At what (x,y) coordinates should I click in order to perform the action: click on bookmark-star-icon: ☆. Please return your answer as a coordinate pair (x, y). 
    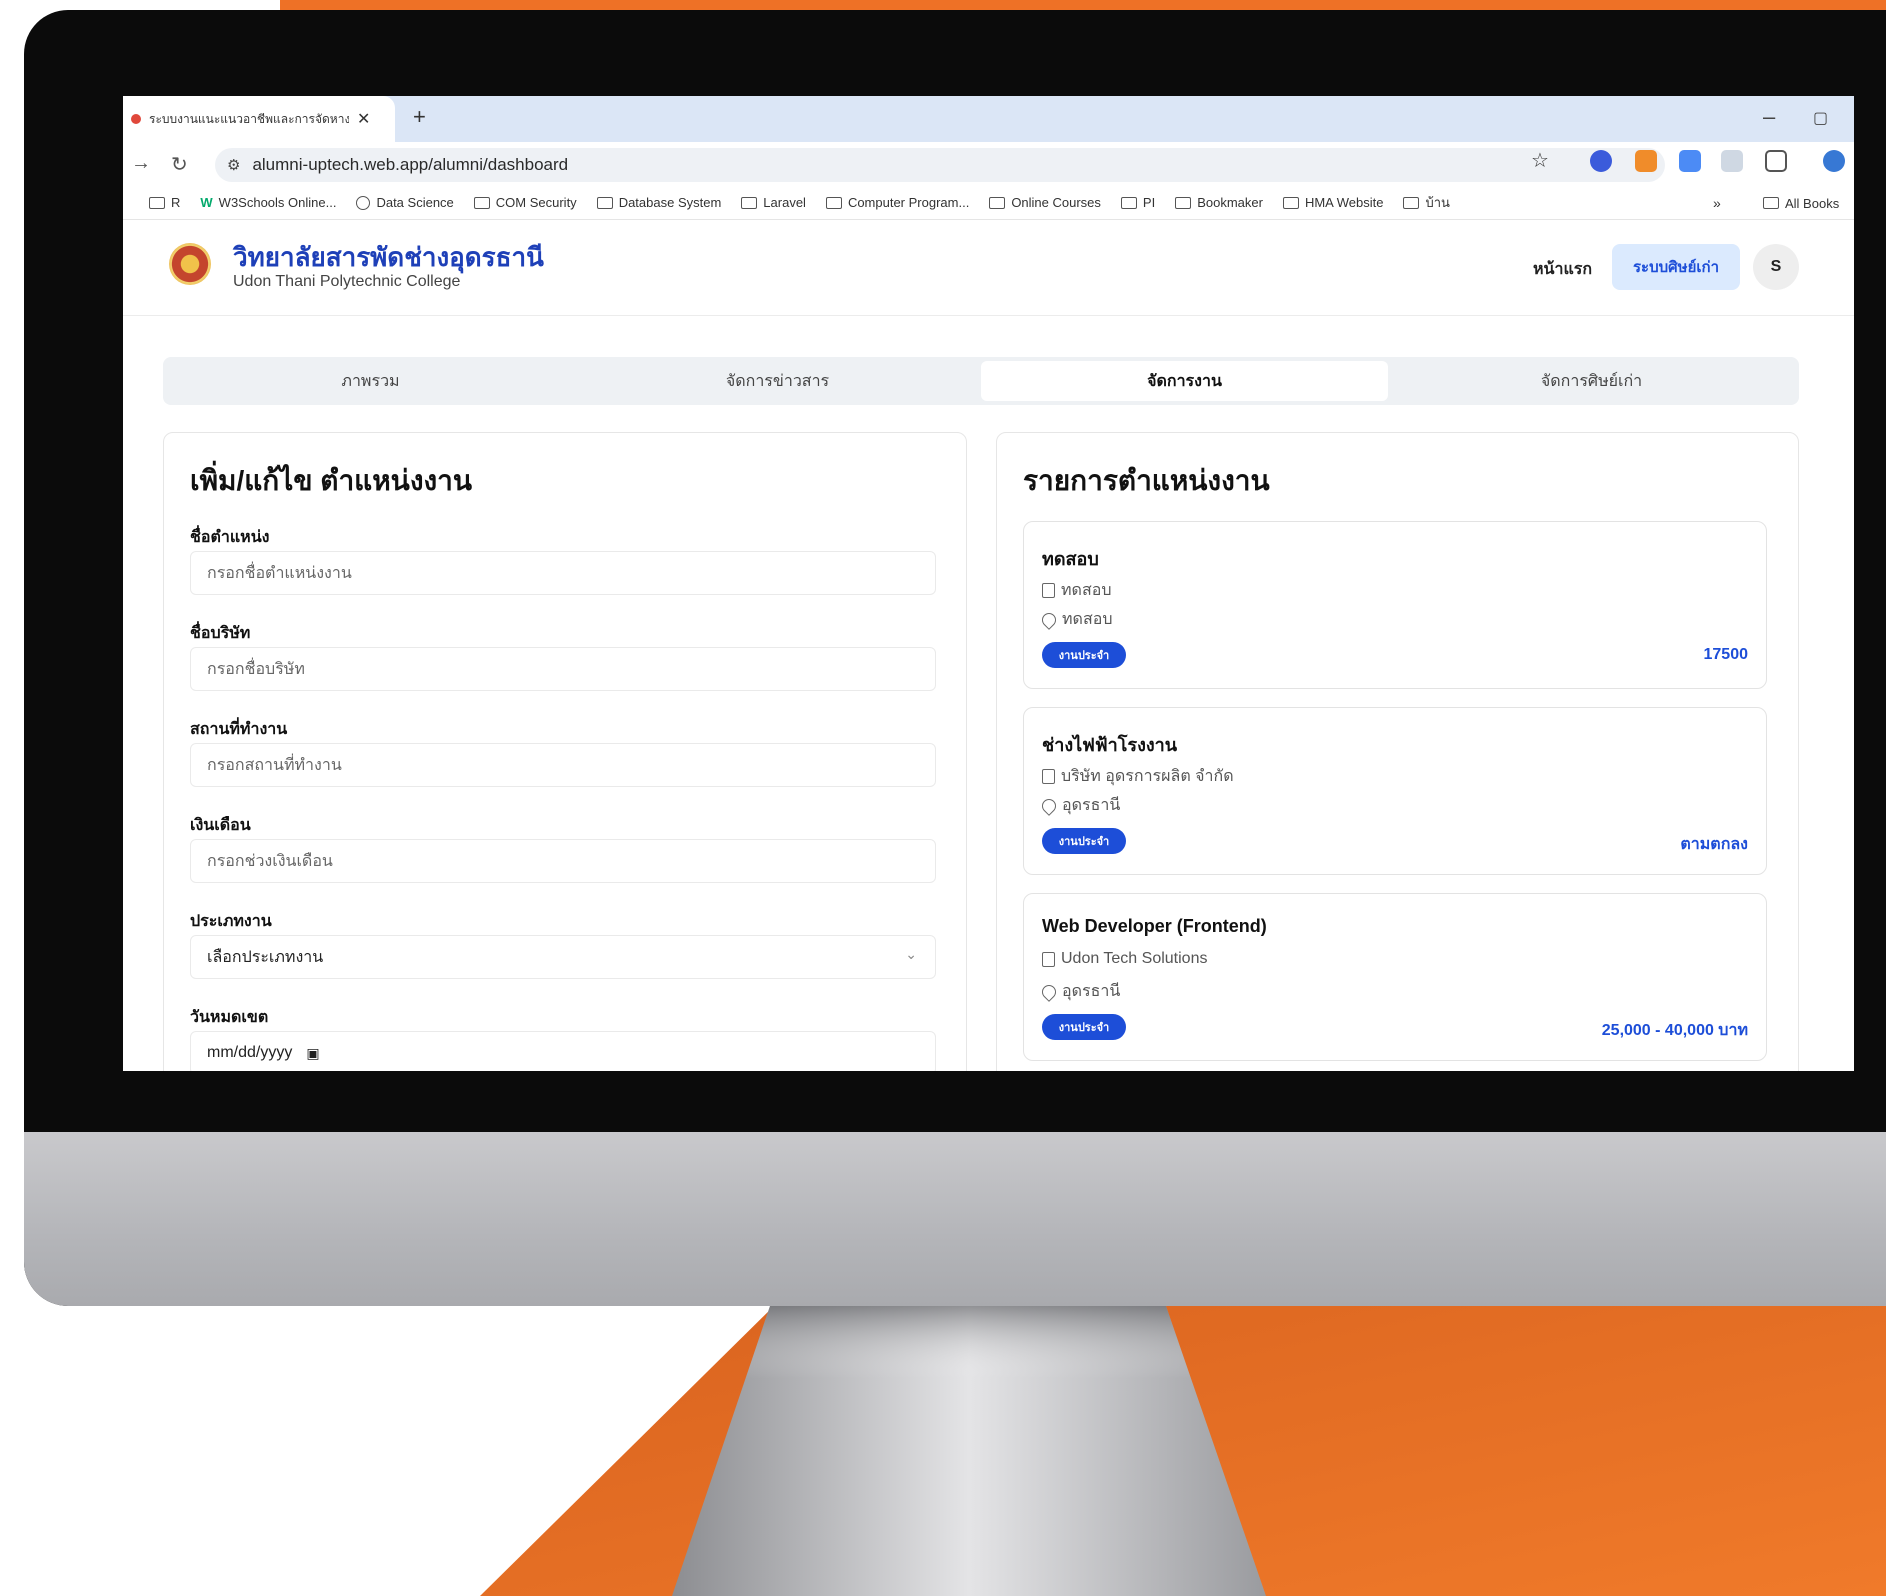
    Looking at the image, I should click on (1540, 160).